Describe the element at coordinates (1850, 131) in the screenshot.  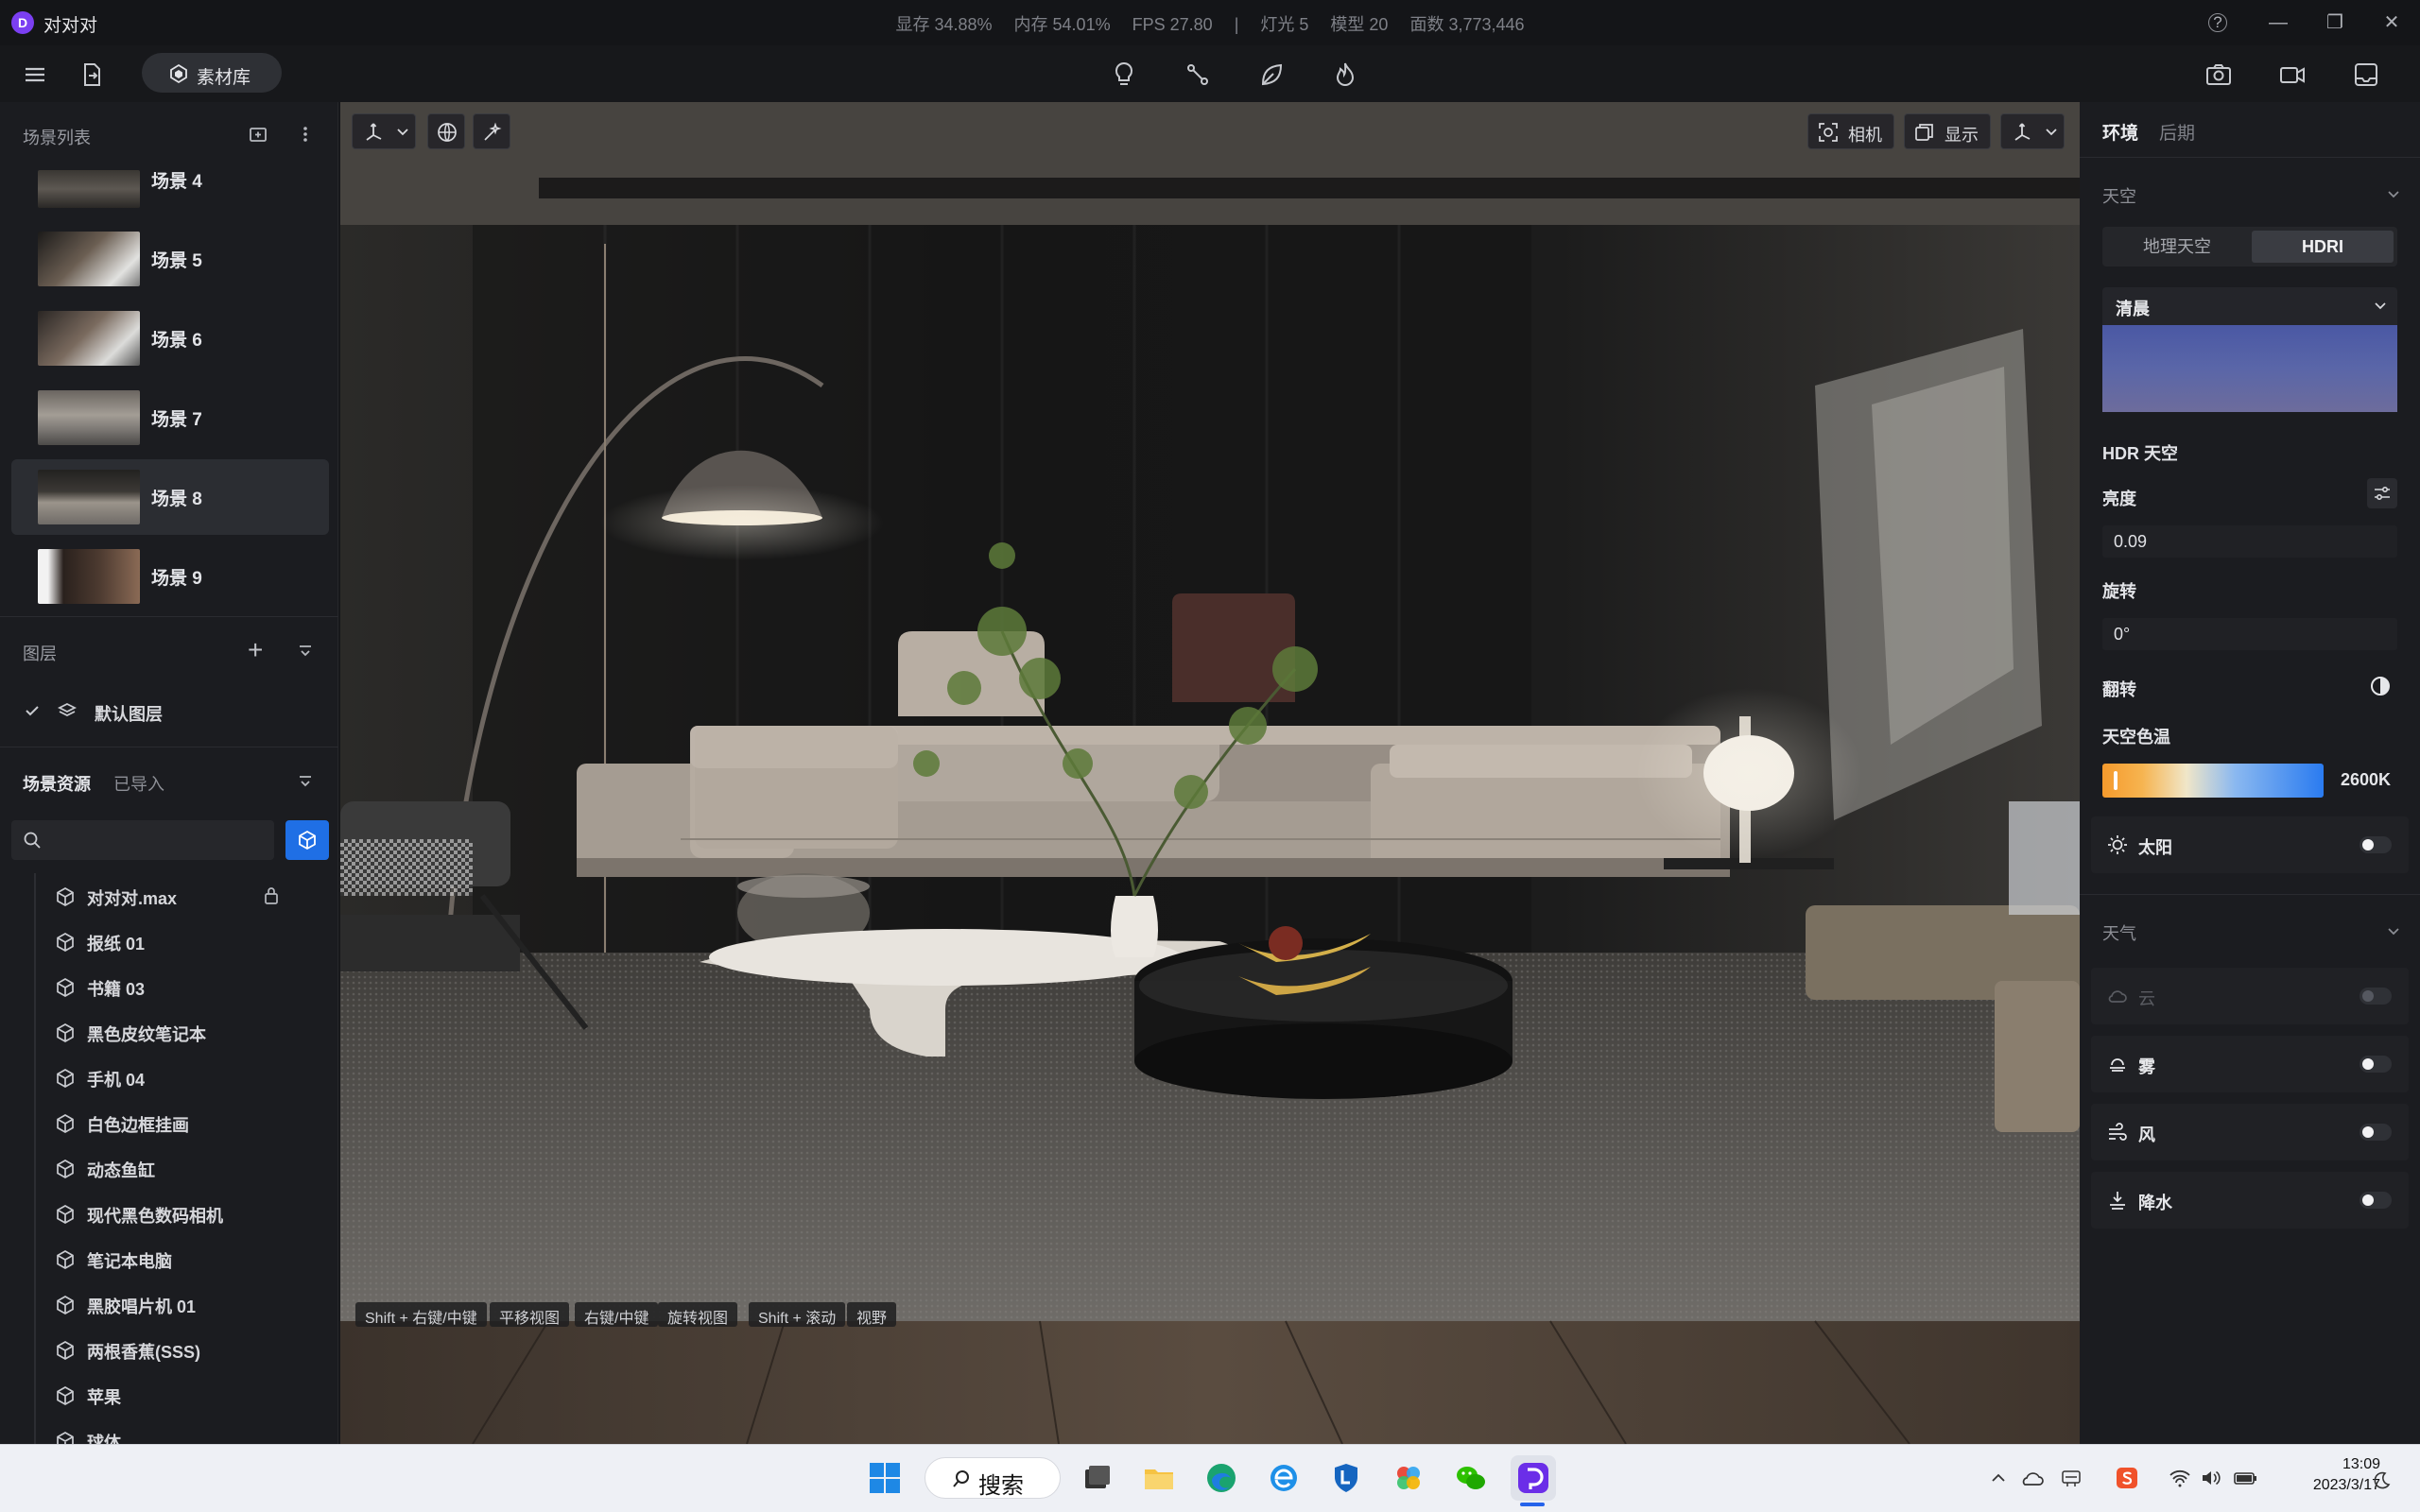
I see `camera-view-button: 相机` at that location.